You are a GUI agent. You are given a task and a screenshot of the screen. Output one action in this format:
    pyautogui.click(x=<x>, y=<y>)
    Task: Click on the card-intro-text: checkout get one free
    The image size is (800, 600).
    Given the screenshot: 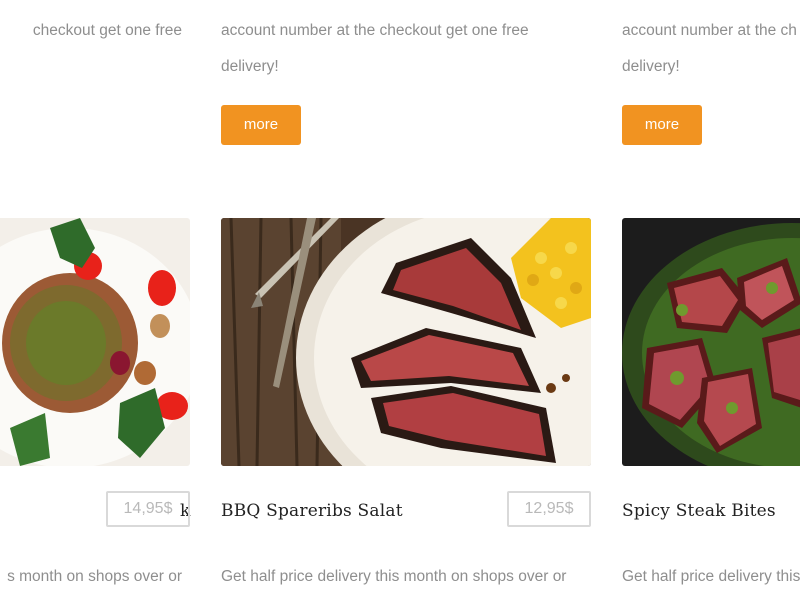 What is the action you would take?
    pyautogui.click(x=91, y=31)
    